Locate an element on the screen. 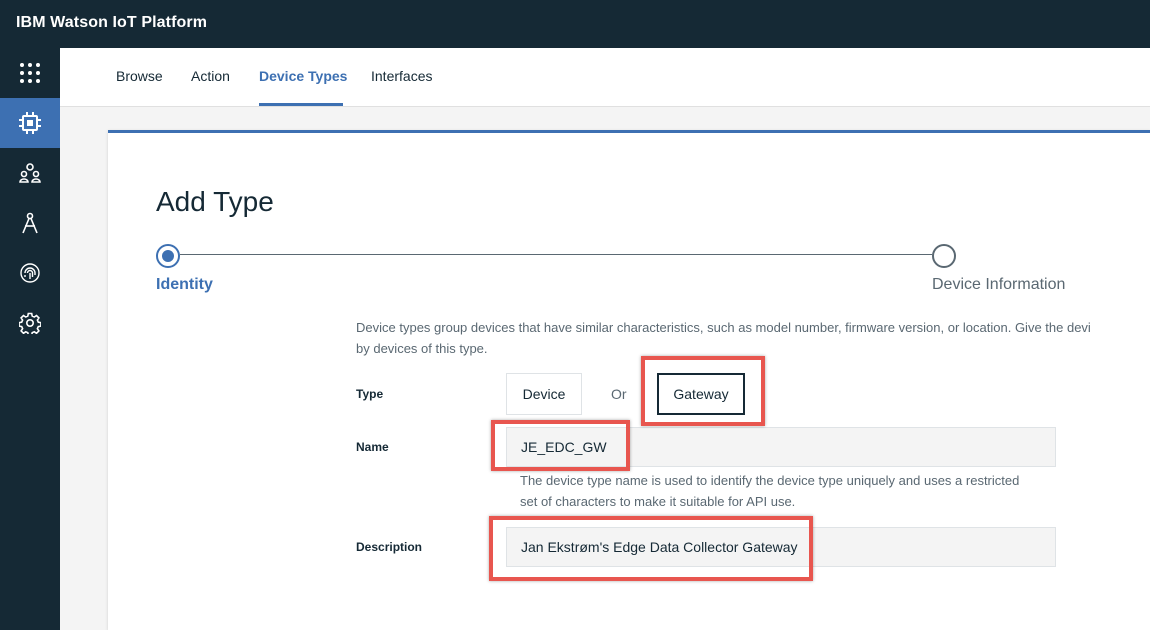 The width and height of the screenshot is (1150, 630). settings-gear-icon is located at coordinates (30, 323).